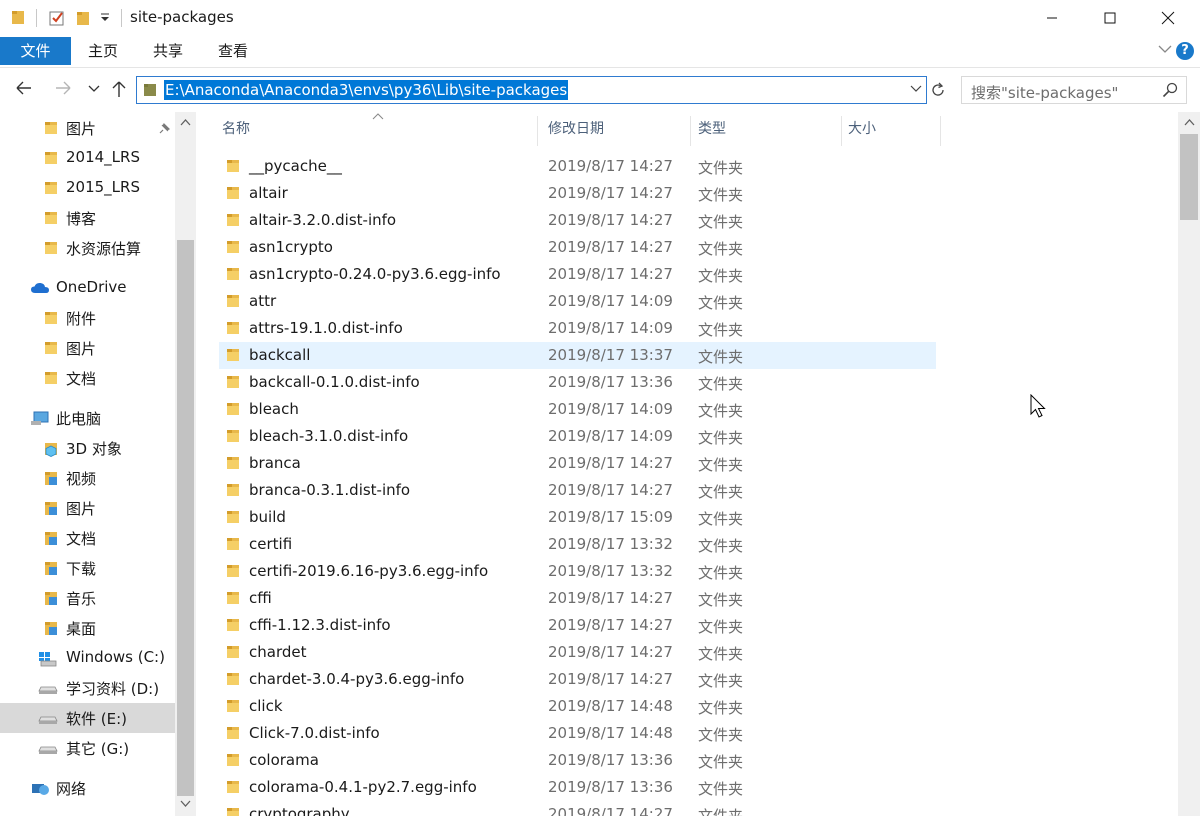 This screenshot has width=1200, height=816. Describe the element at coordinates (577, 652) in the screenshot. I see `table-row: chardet 2019/8/17 14:27 文件夹` at that location.